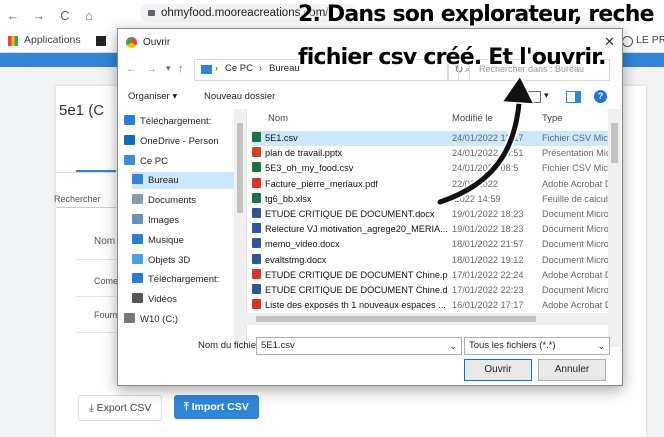  Describe the element at coordinates (89, 16) in the screenshot. I see `home-icon: ⌂` at that location.